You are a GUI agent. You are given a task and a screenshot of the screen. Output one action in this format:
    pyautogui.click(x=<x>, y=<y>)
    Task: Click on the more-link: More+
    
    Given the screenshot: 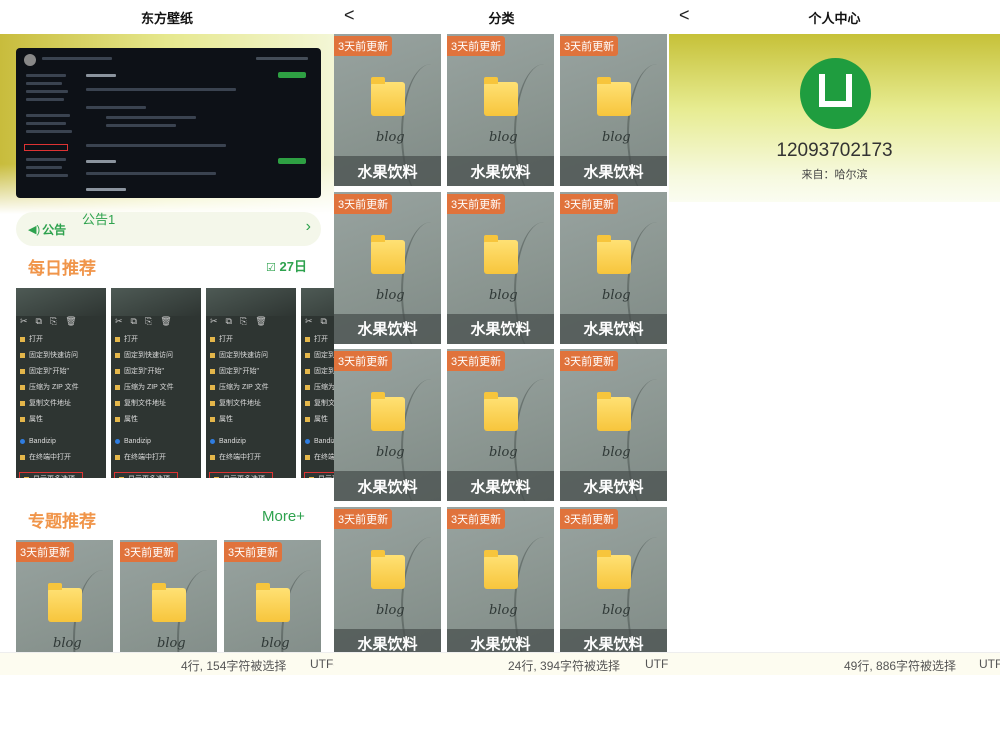 What is the action you would take?
    pyautogui.click(x=283, y=516)
    